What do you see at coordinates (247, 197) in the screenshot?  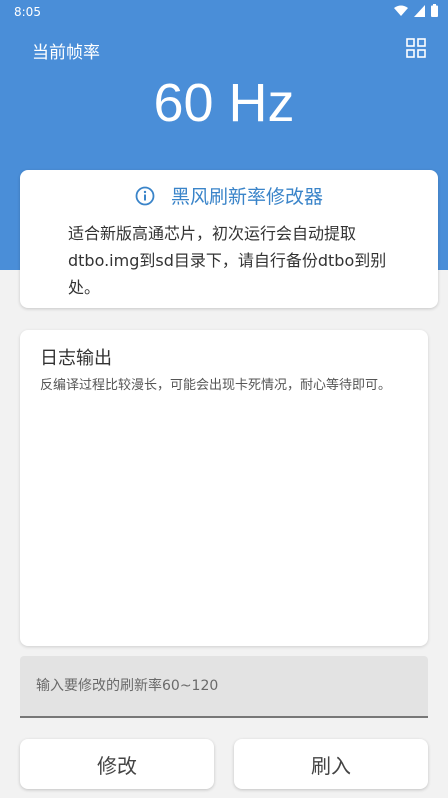 I see `app-title: 黑风刷新率修改器` at bounding box center [247, 197].